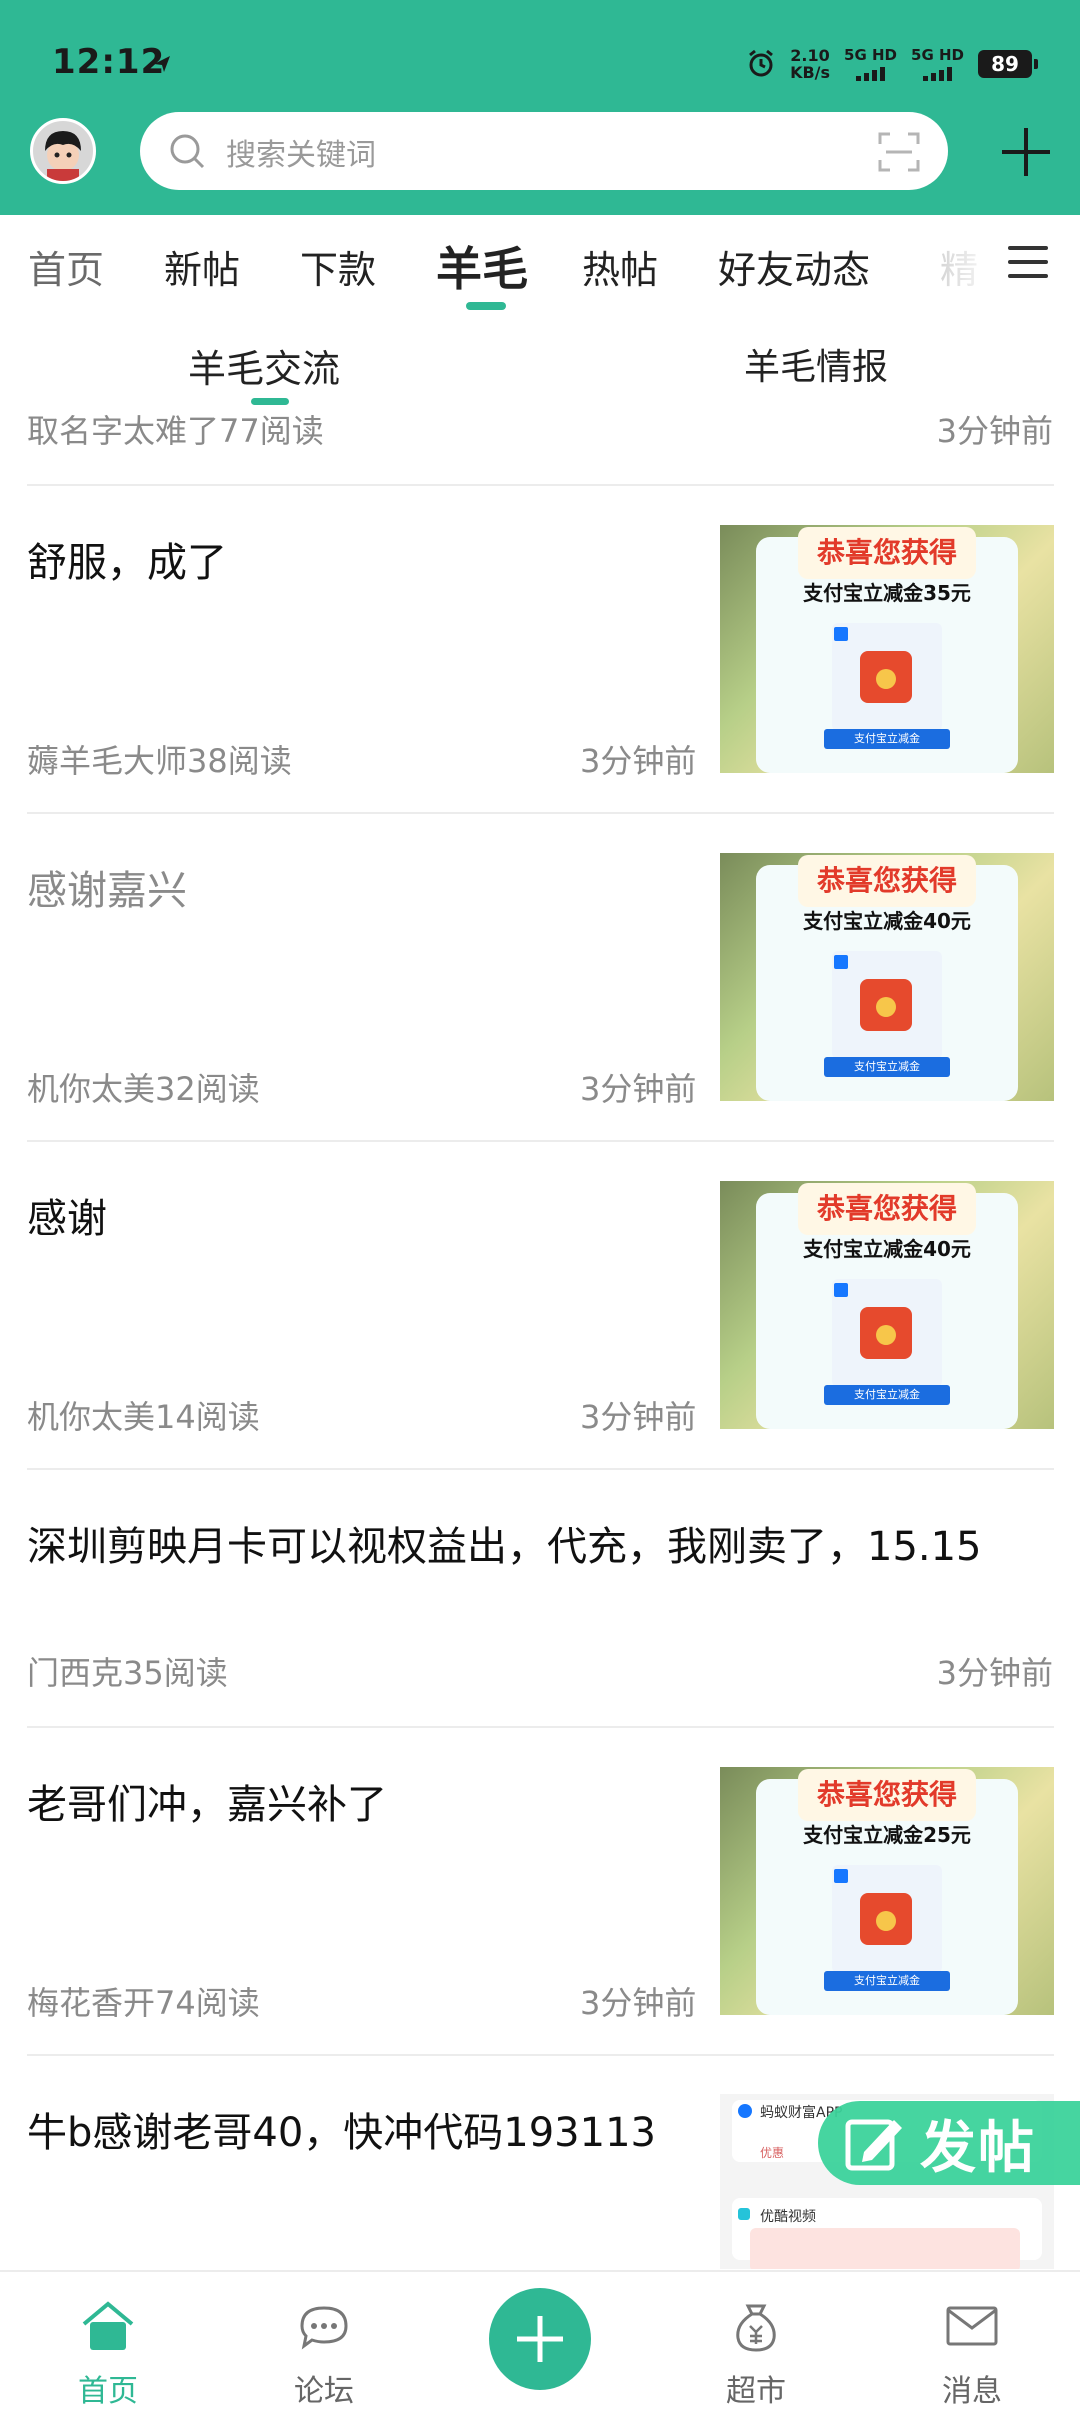 The image size is (1080, 2410). Describe the element at coordinates (1008, 64) in the screenshot. I see `battery-icon: 89` at that location.